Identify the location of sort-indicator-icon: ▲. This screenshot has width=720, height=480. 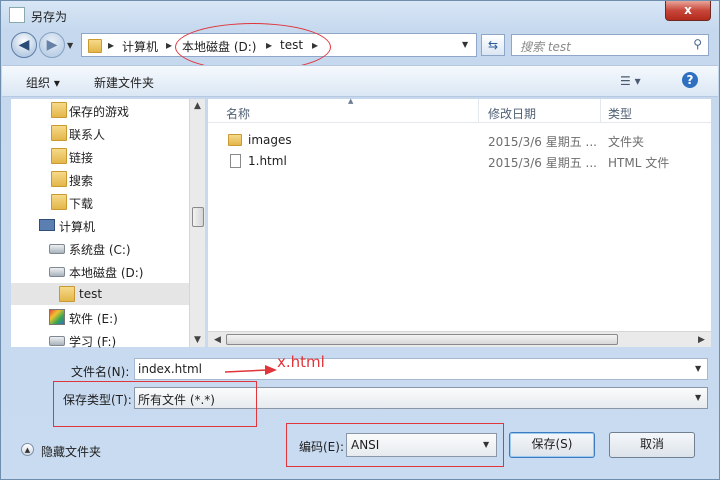
(351, 101).